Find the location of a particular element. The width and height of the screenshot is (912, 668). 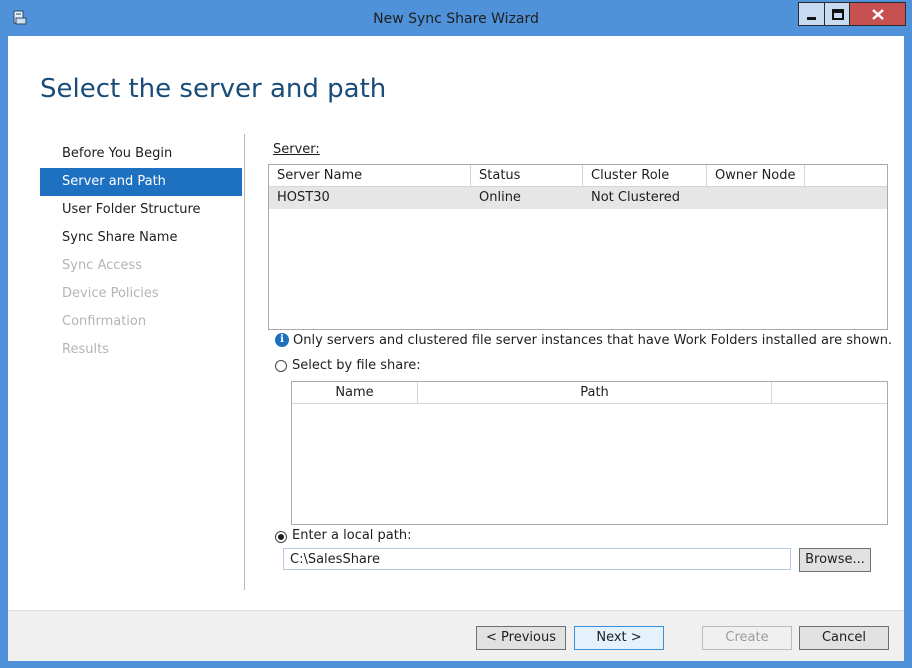

select-by-file-share-label: Select by file share: is located at coordinates (356, 365).